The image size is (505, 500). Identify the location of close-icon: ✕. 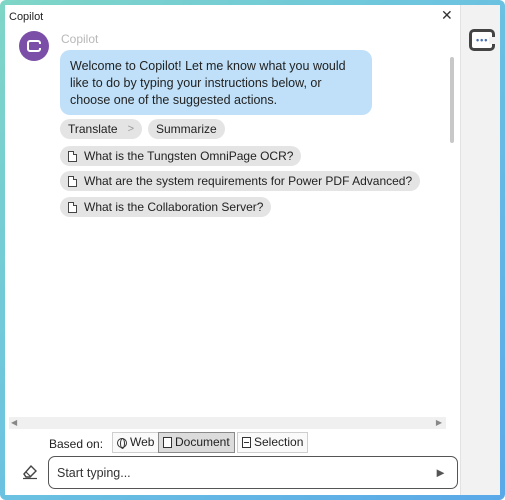
(447, 15).